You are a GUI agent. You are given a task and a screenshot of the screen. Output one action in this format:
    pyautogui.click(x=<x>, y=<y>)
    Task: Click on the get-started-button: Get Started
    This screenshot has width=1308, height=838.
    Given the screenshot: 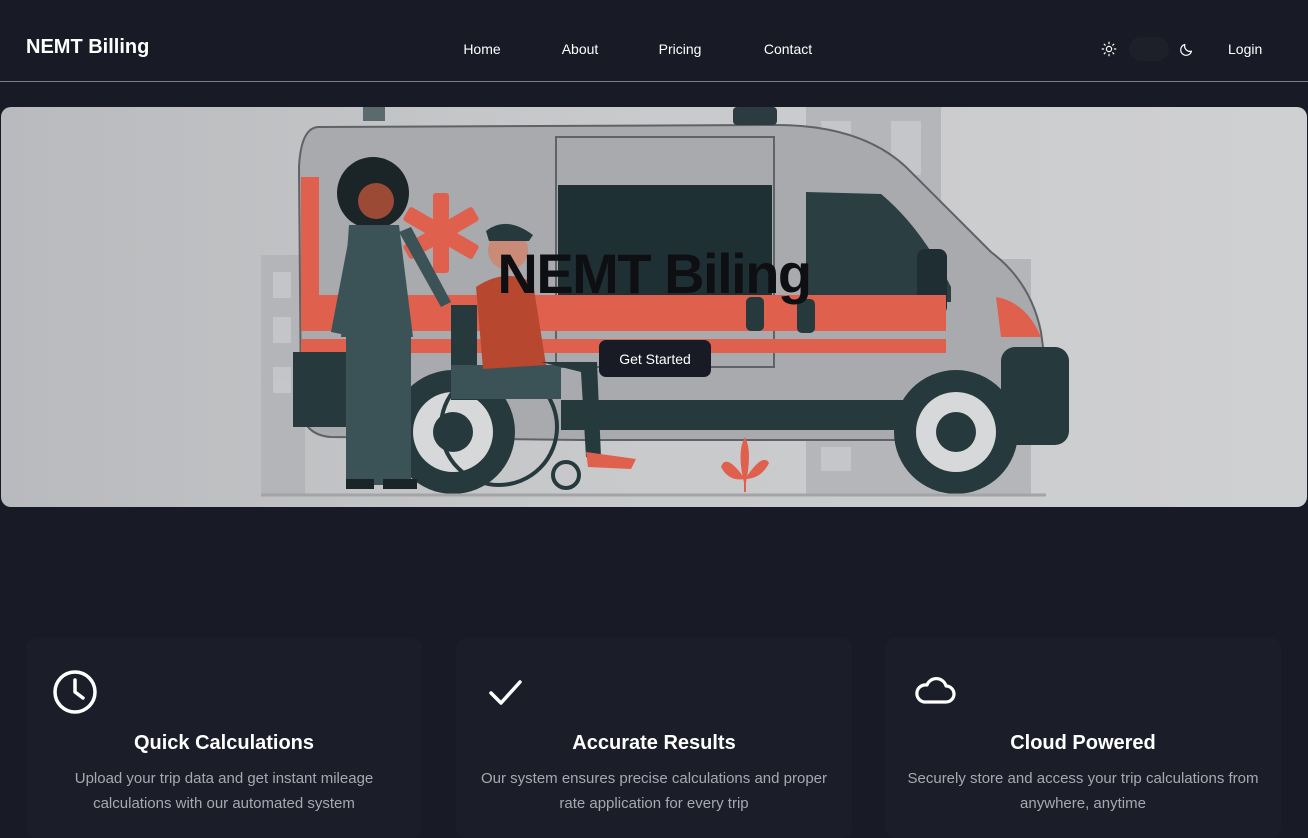 What is the action you would take?
    pyautogui.click(x=655, y=358)
    